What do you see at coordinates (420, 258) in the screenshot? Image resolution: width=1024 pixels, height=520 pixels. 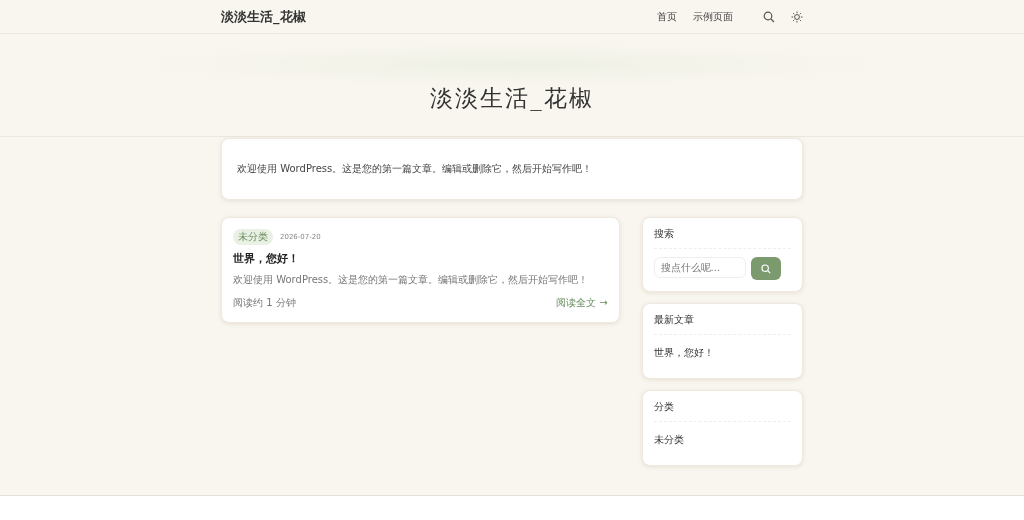 I see `post-title: 世界，您好！` at bounding box center [420, 258].